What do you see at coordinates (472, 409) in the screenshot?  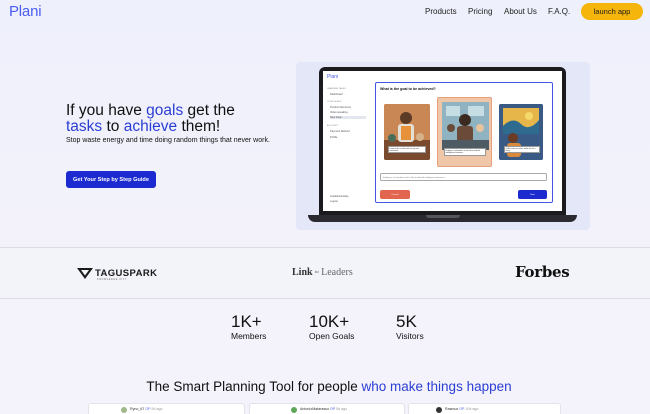 I see `testimonial-time: 10d ago` at bounding box center [472, 409].